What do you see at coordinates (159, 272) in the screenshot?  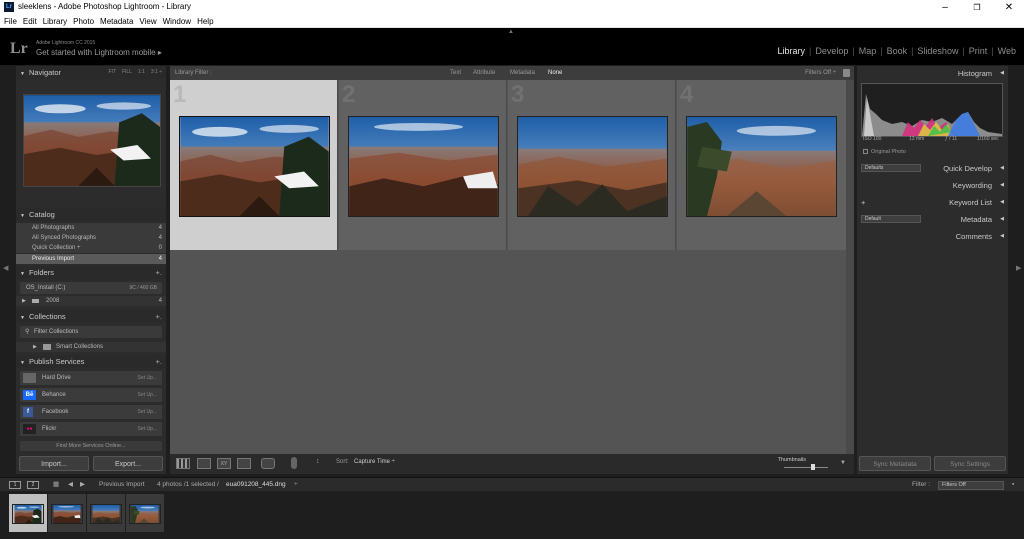 I see `add-folder-icon: +.` at bounding box center [159, 272].